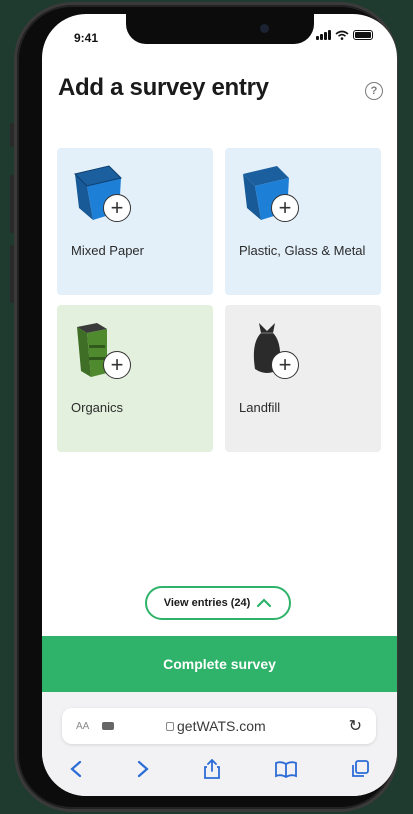 The height and width of the screenshot is (814, 413). I want to click on address-bar: AA getWATS.com ↻, so click(219, 726).